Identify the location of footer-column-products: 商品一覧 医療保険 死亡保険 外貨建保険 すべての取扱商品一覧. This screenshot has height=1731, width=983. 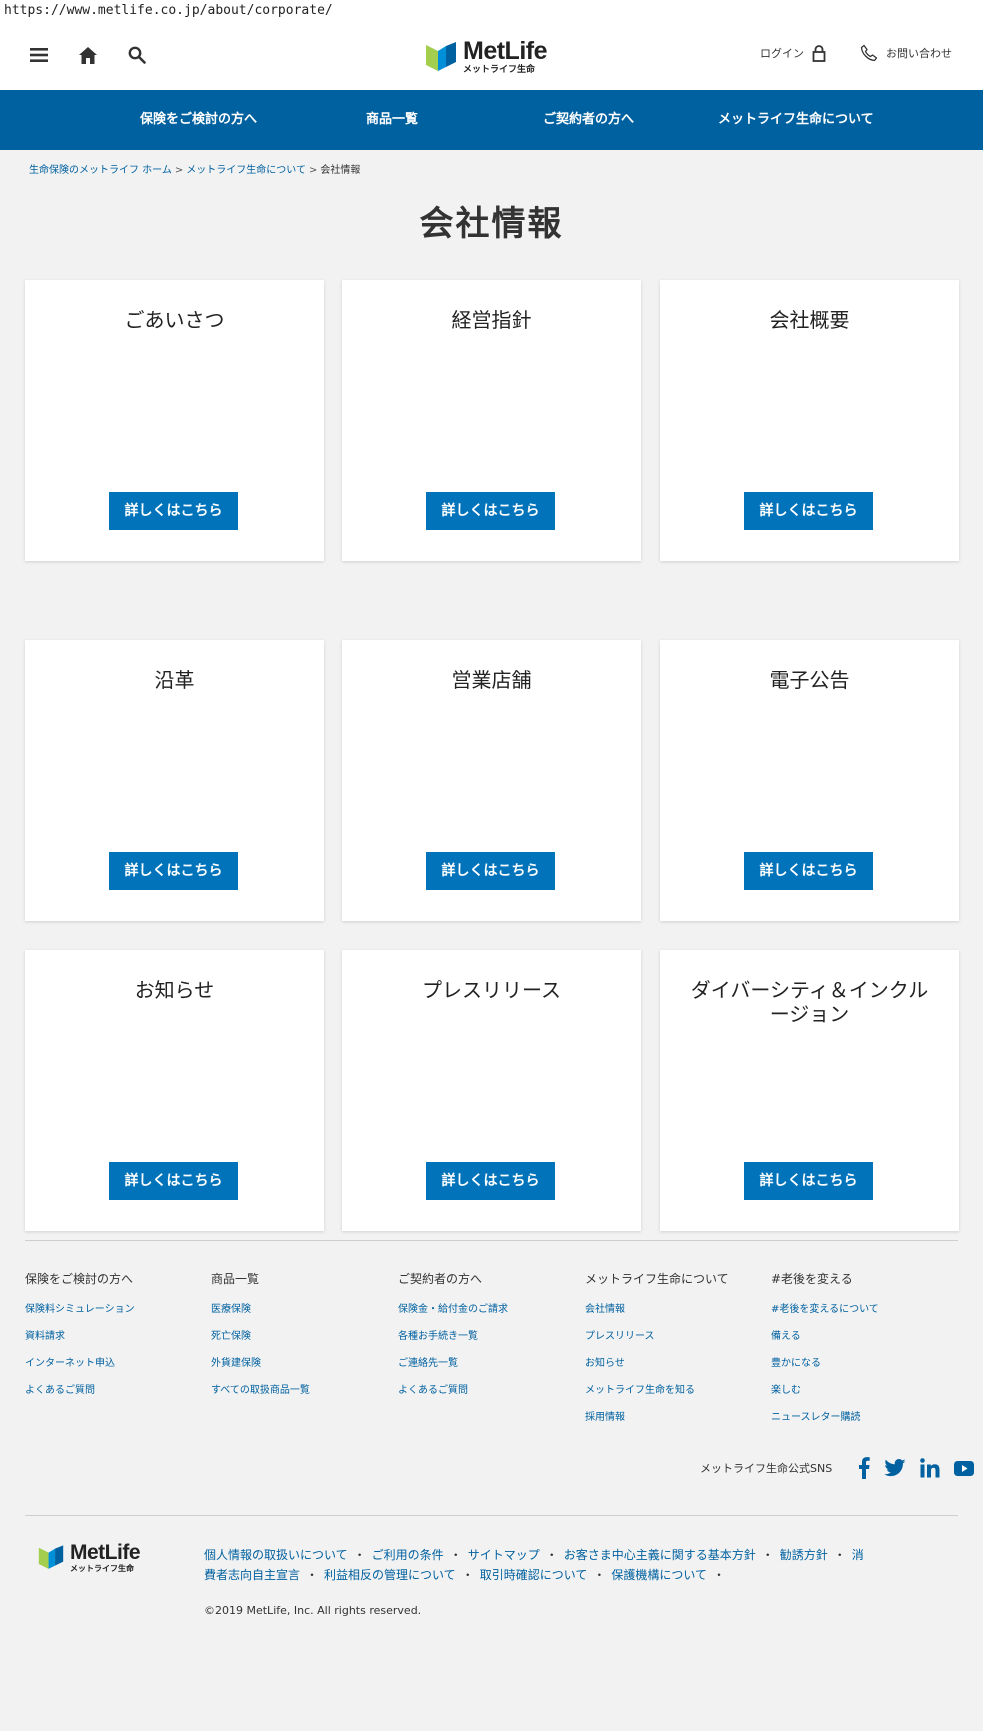
(301, 1339).